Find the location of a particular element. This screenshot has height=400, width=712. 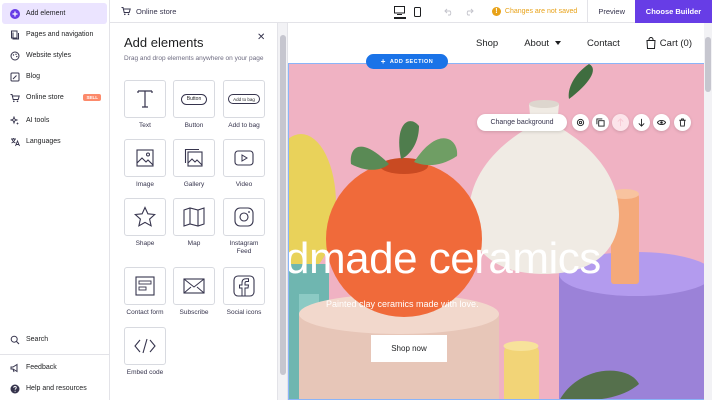

warning-icon: ! is located at coordinates (496, 11).